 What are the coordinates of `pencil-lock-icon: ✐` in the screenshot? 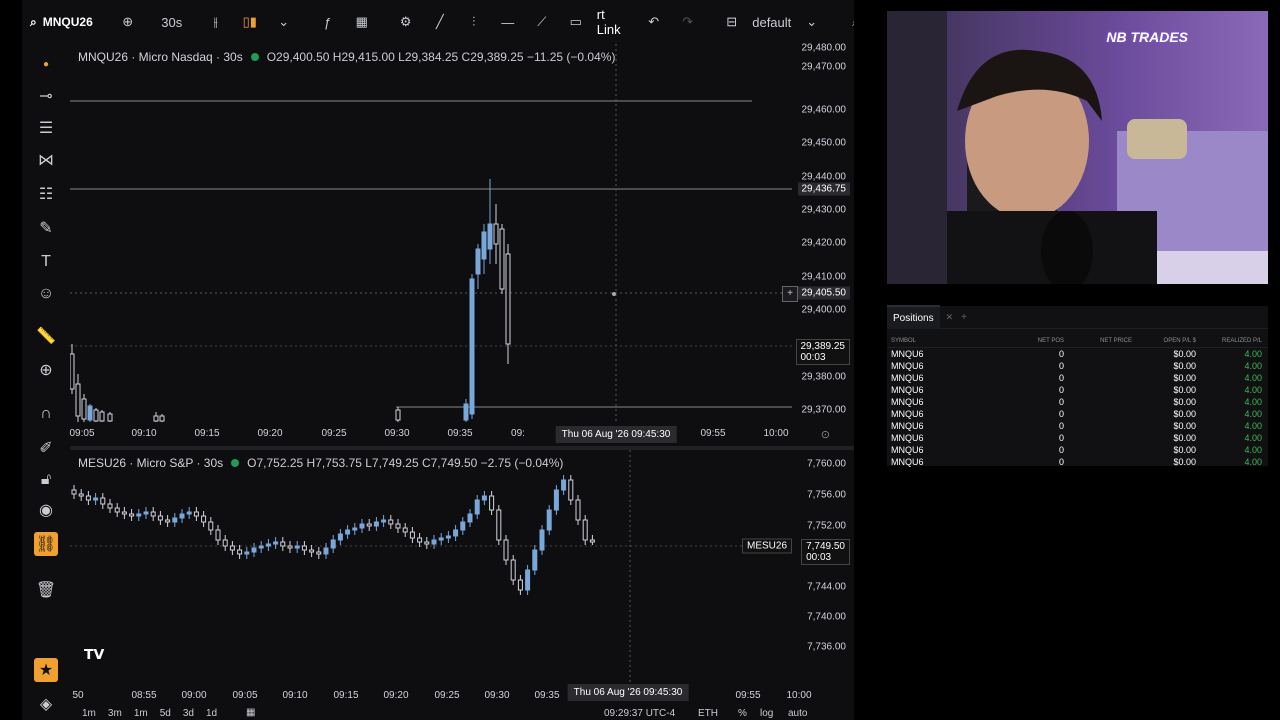 It's located at (46, 448).